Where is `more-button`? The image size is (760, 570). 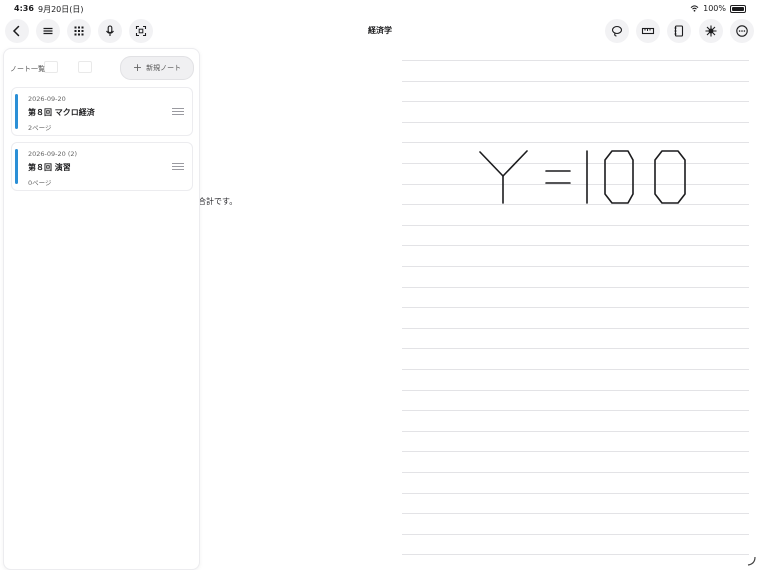
more-button is located at coordinates (742, 31).